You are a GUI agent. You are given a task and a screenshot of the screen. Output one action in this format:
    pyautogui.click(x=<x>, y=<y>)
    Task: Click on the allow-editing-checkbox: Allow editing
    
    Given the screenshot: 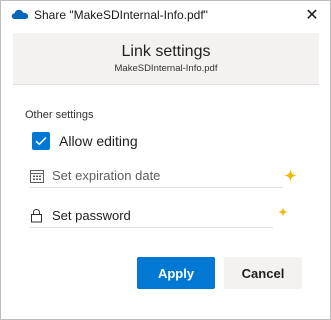 What is the action you would take?
    pyautogui.click(x=85, y=141)
    